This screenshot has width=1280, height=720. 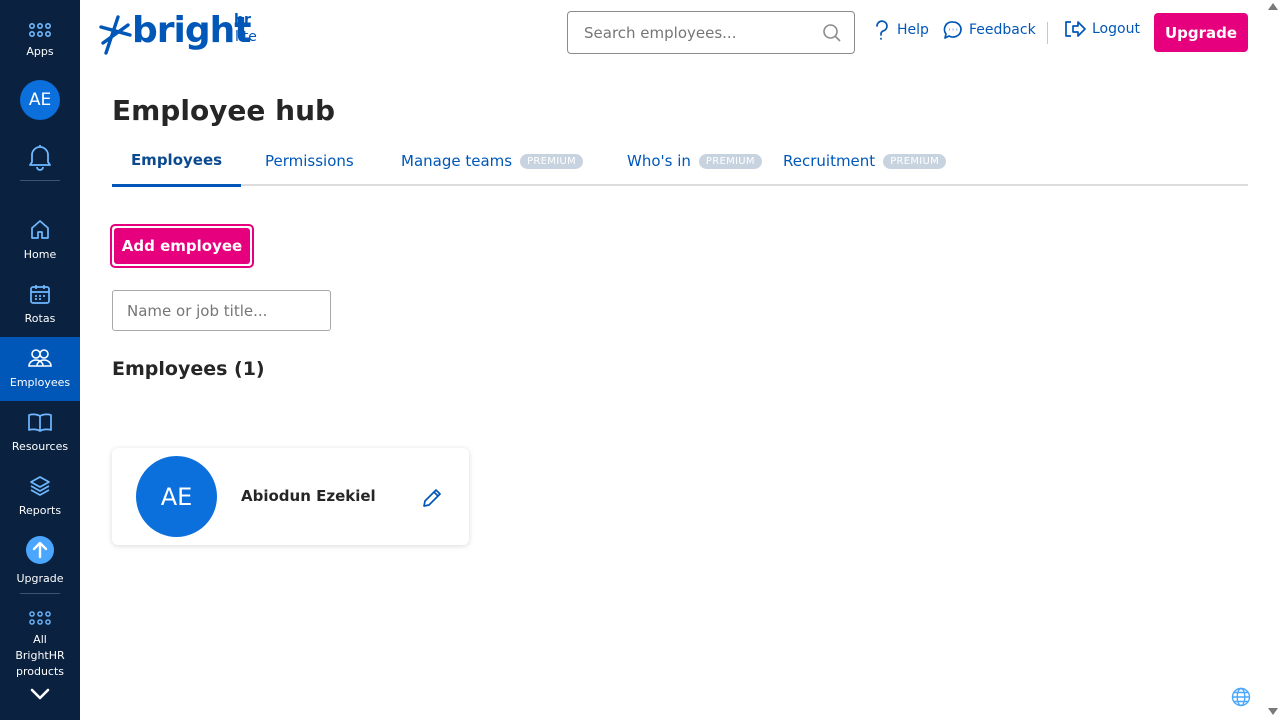 I want to click on sidebar-item-label: Resources, so click(x=40, y=446).